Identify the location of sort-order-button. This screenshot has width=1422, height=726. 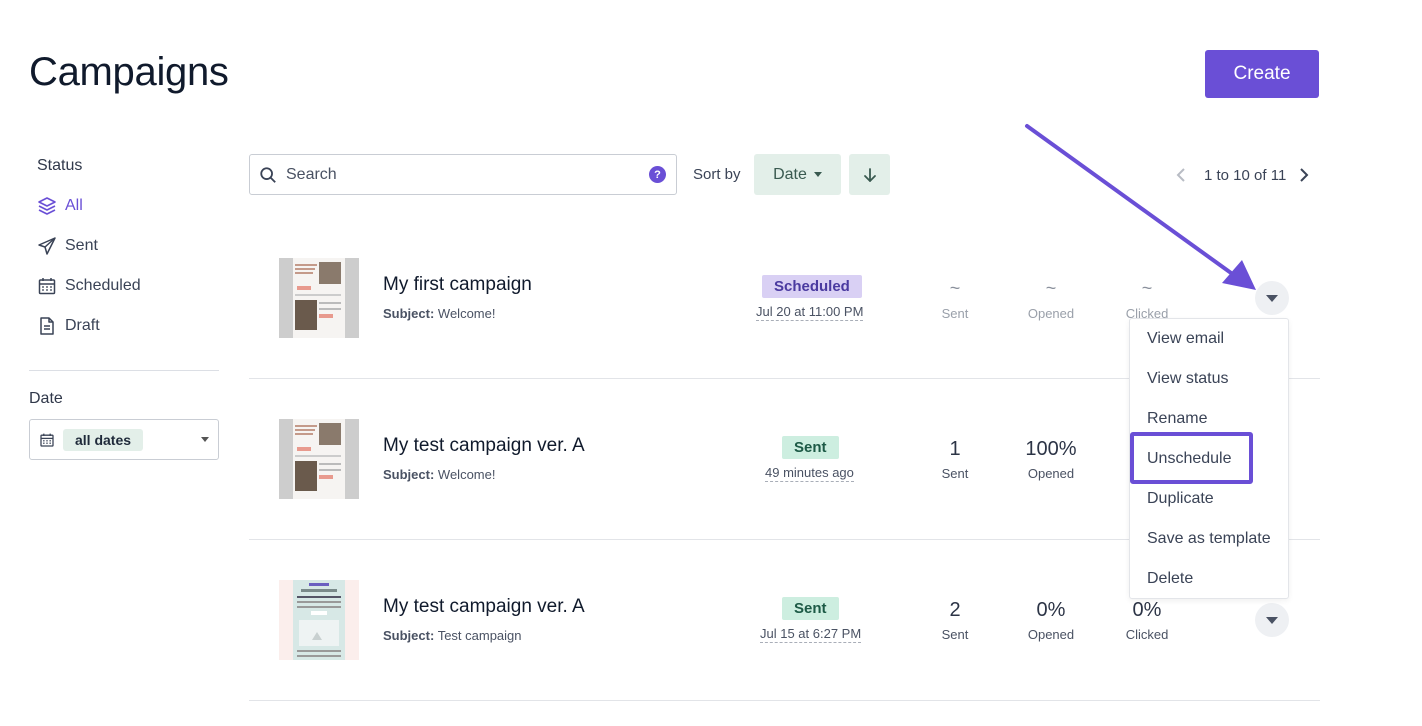
(869, 174).